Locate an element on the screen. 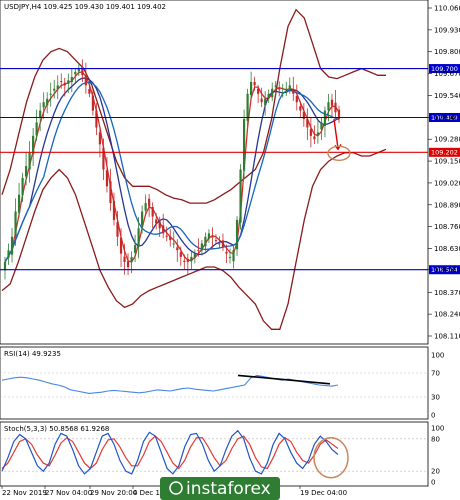 Image resolution: width=460 pixels, height=500 pixels. price-tick-label: 109.670 is located at coordinates (447, 74).